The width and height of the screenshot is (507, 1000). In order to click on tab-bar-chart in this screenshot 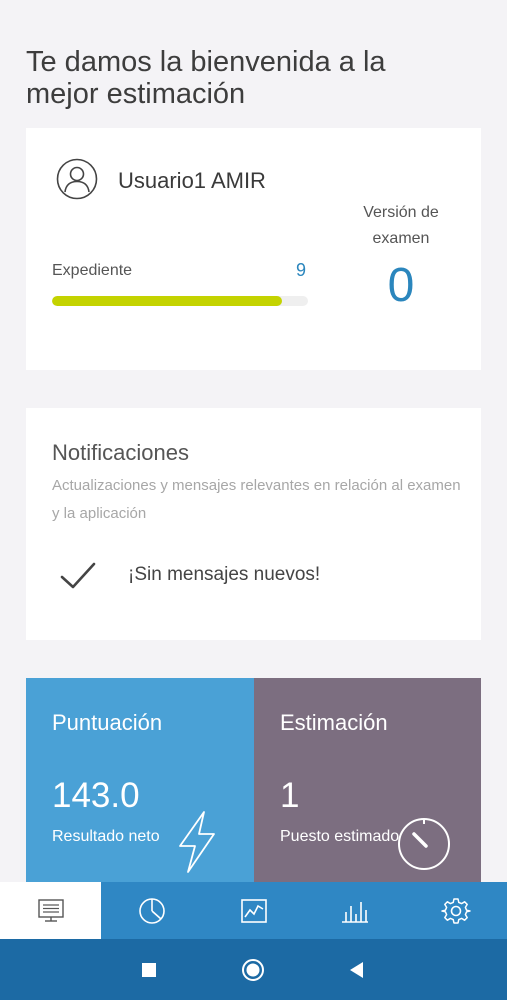, I will do `click(354, 910)`.